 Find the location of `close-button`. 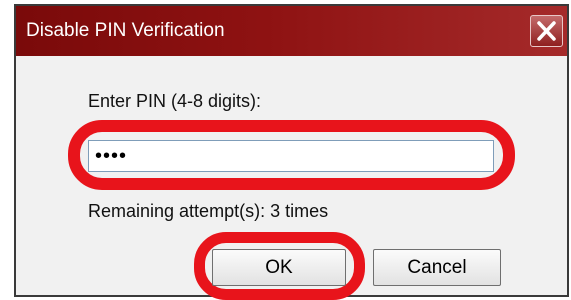

close-button is located at coordinates (546, 31).